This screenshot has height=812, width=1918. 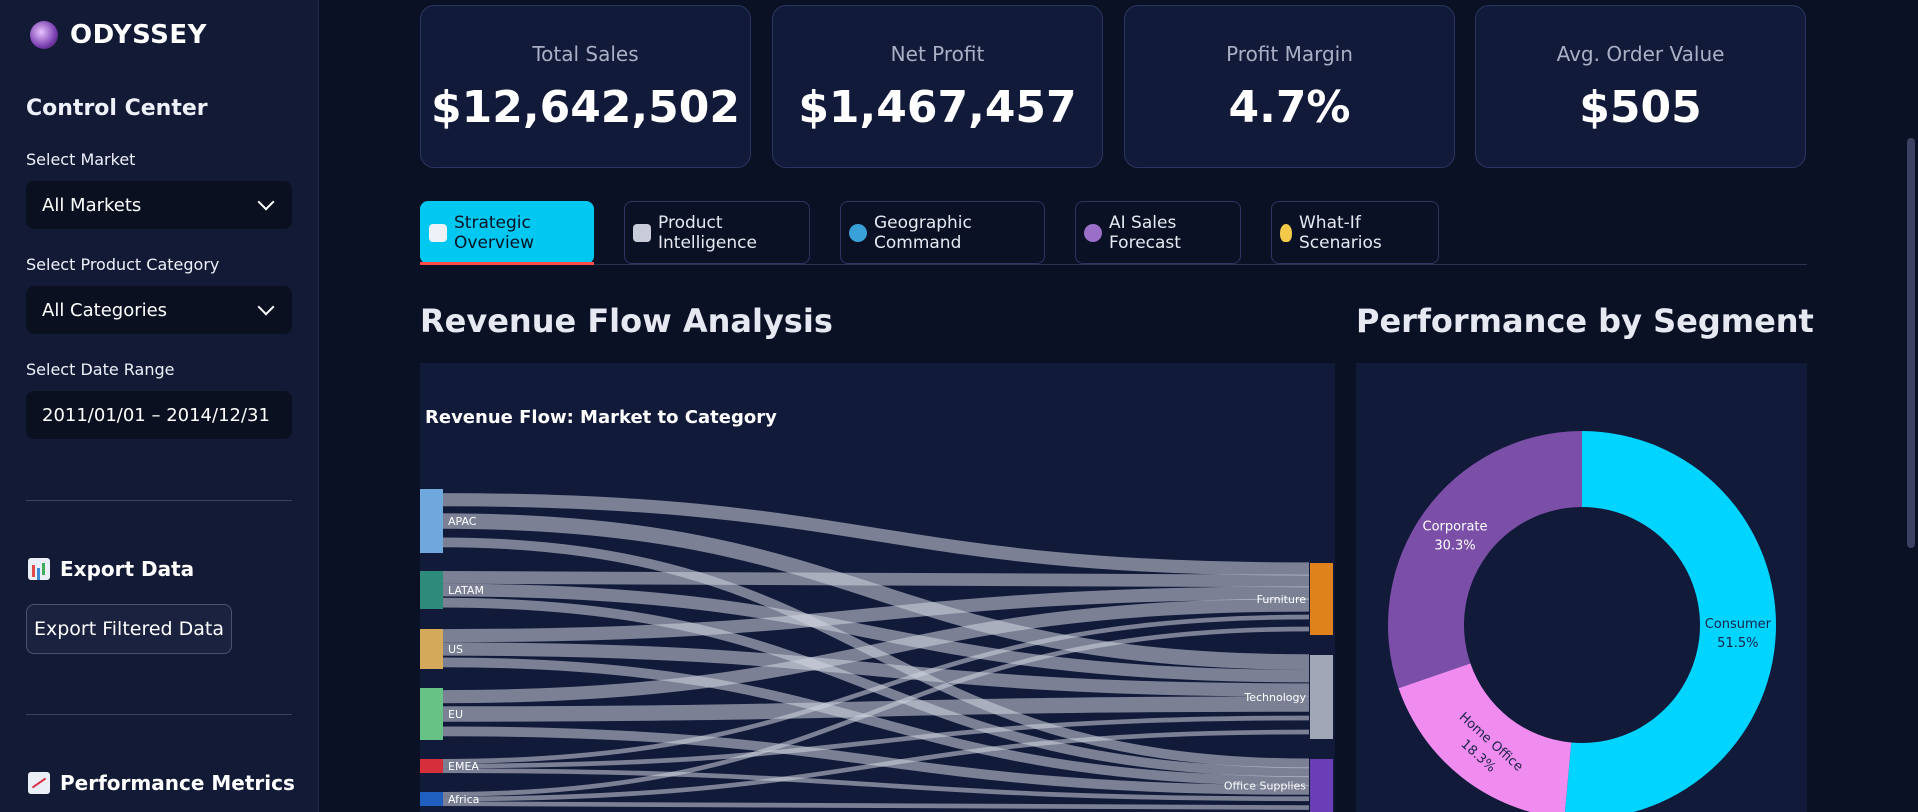 I want to click on sankey-node-label: Office Supplies, so click(x=1265, y=786).